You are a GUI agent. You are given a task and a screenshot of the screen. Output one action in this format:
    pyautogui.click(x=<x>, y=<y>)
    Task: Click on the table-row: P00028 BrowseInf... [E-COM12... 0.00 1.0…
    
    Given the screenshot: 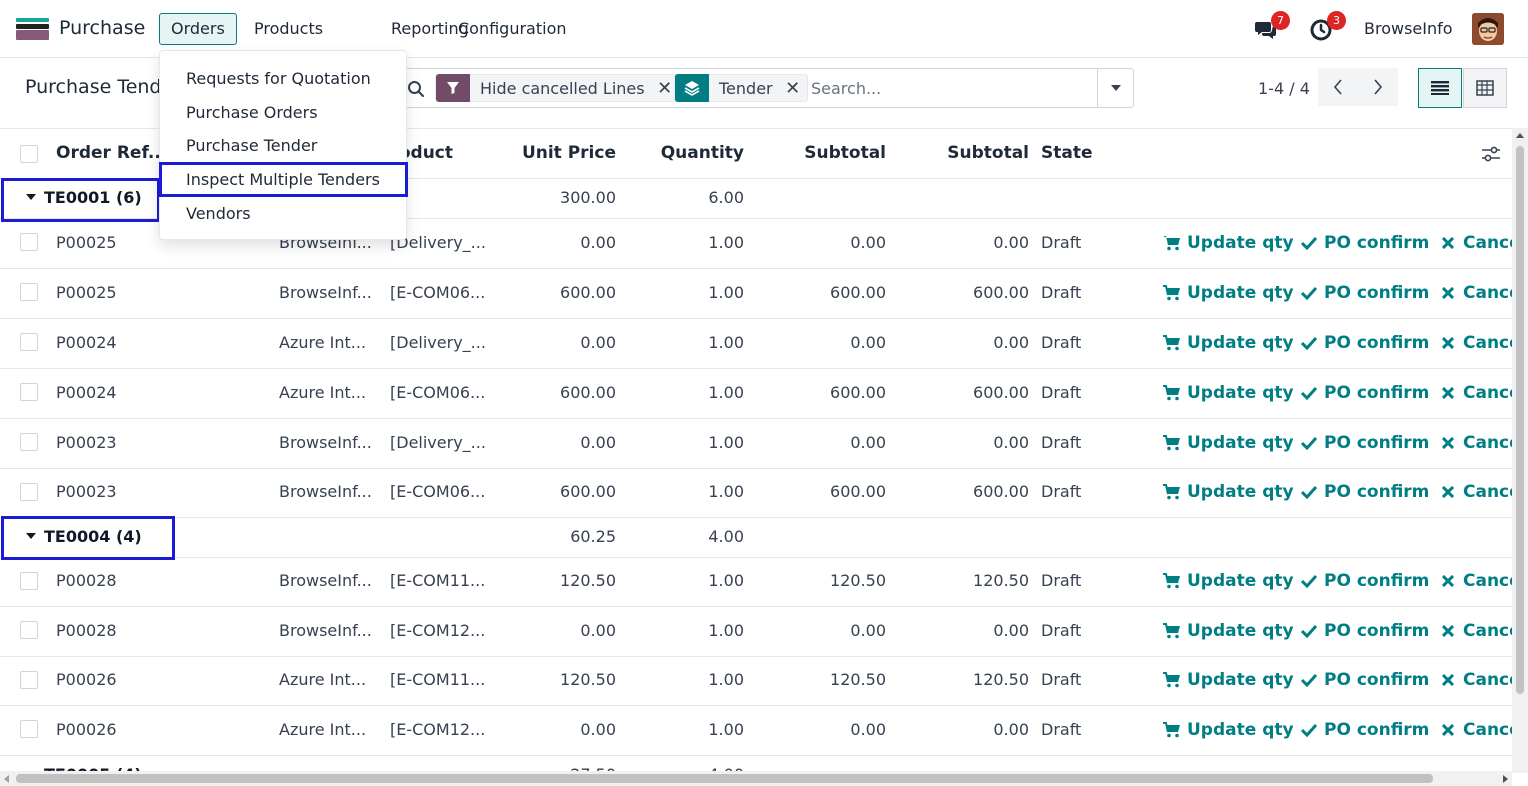 What is the action you would take?
    pyautogui.click(x=756, y=632)
    